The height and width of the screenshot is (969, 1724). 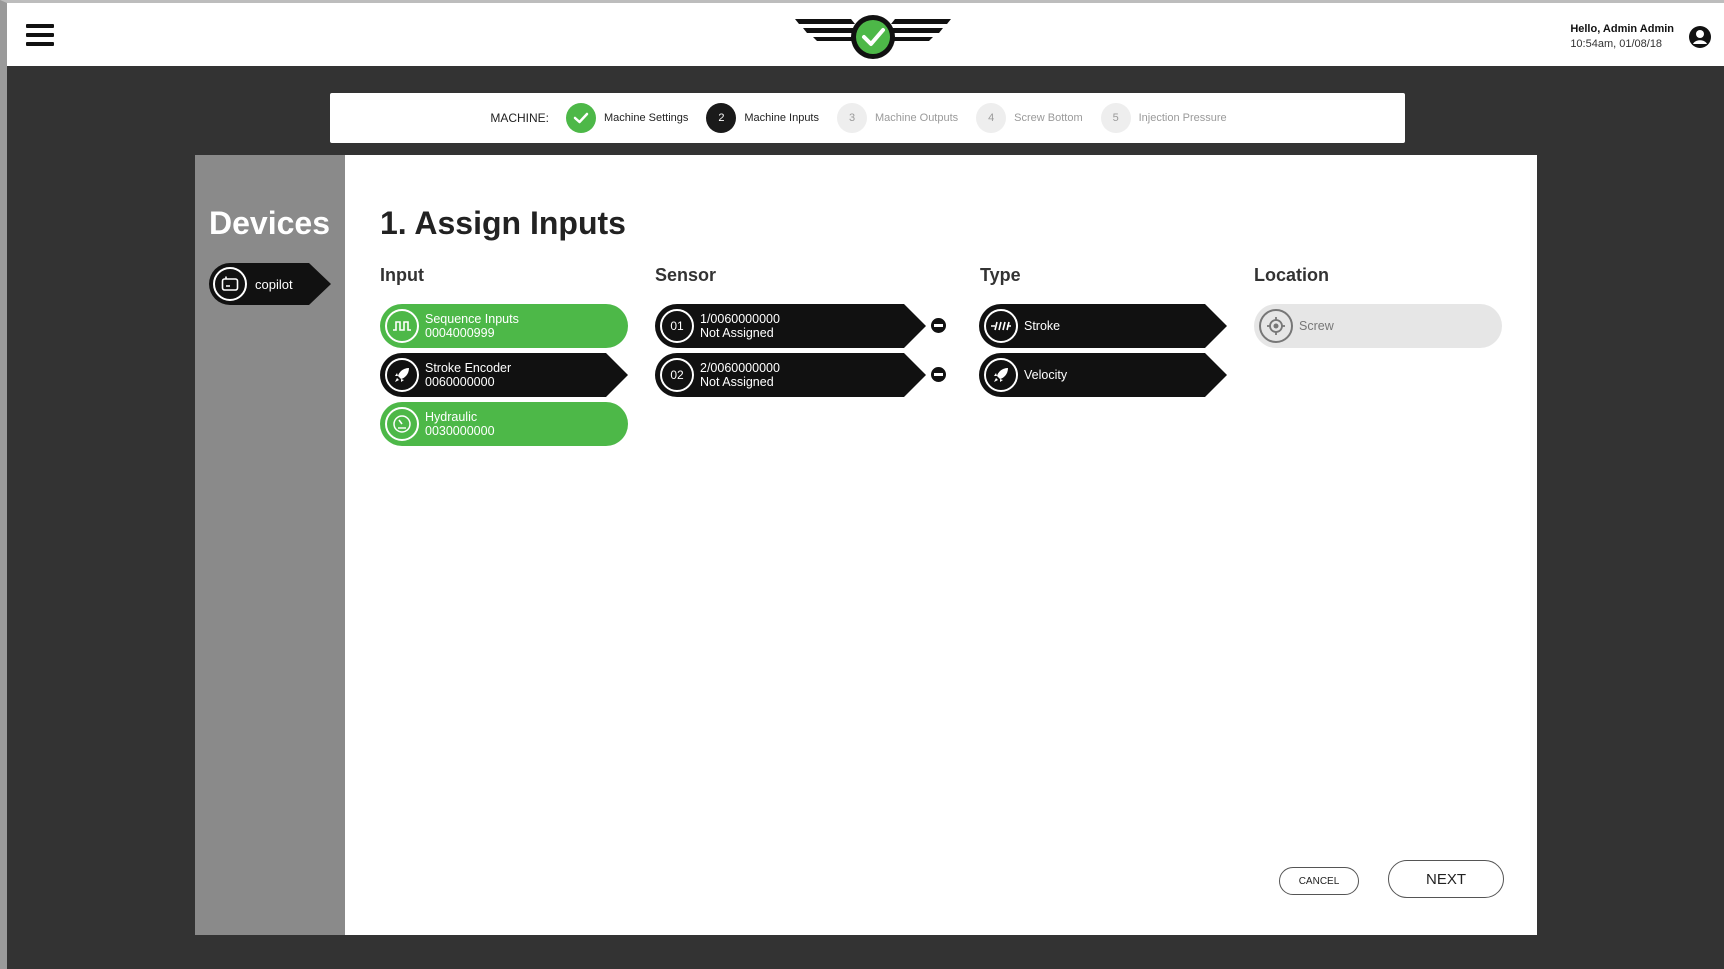 I want to click on input-item: Stroke Encoder 0060000000, so click(x=504, y=375).